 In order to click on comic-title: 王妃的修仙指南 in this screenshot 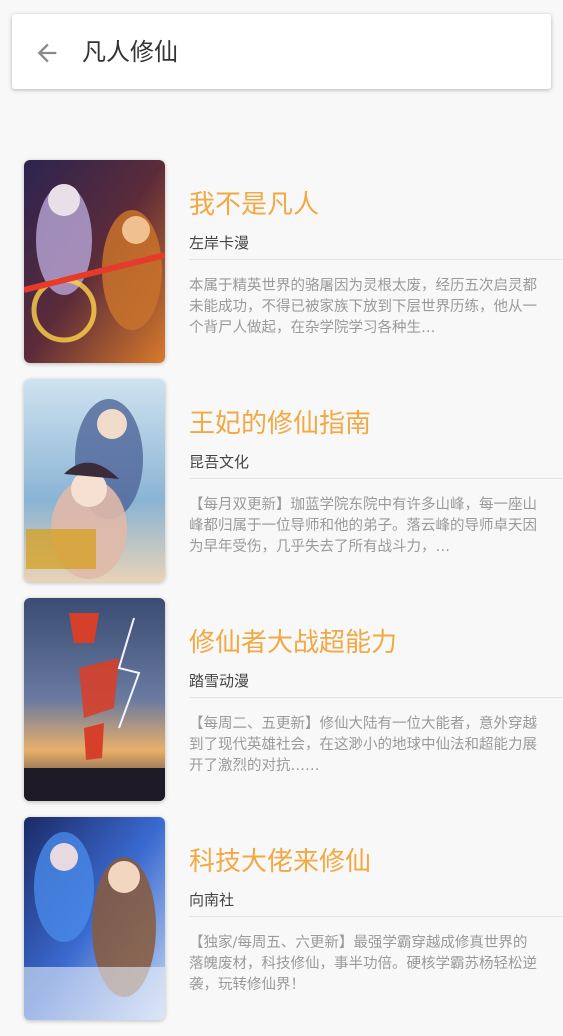, I will do `click(280, 421)`.